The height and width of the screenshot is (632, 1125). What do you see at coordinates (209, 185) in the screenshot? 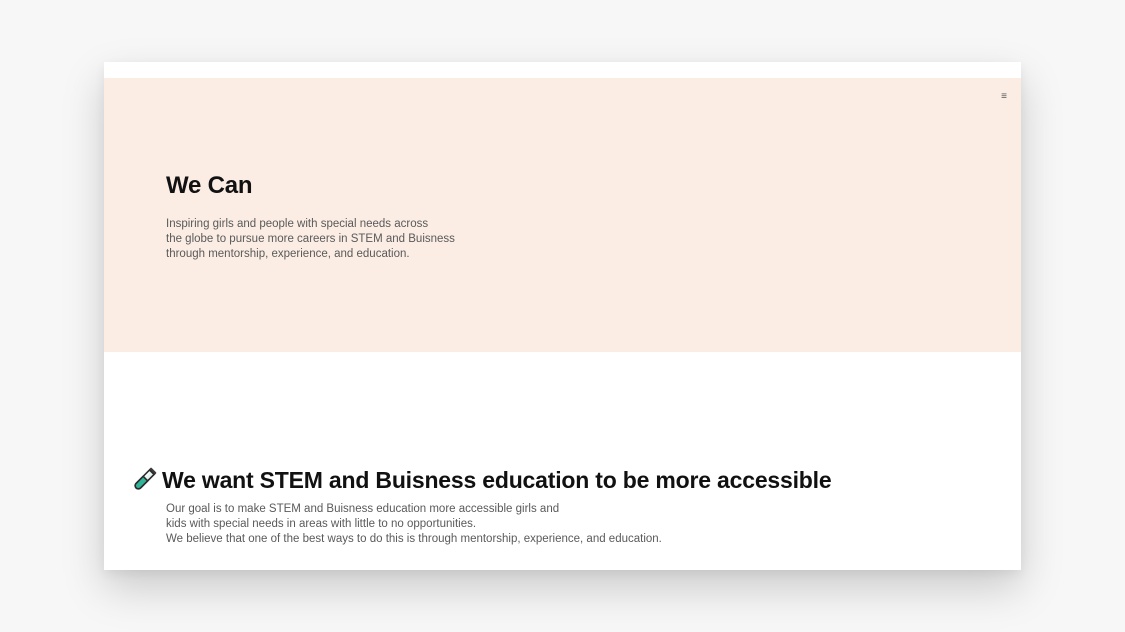
I see `hero-title: We Can` at bounding box center [209, 185].